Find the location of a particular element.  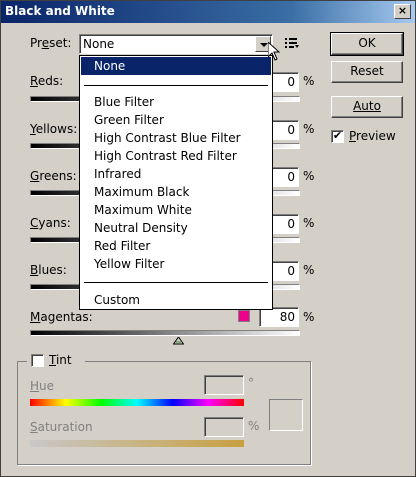

magentas-color-swatch is located at coordinates (244, 316).